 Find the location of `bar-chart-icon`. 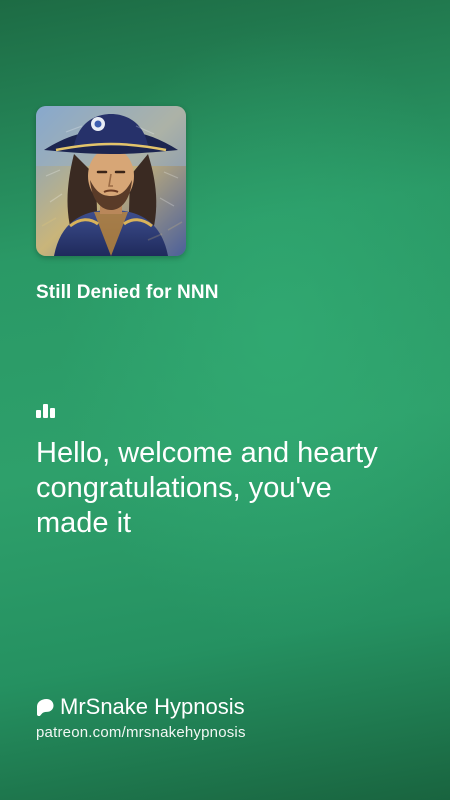

bar-chart-icon is located at coordinates (45, 411).